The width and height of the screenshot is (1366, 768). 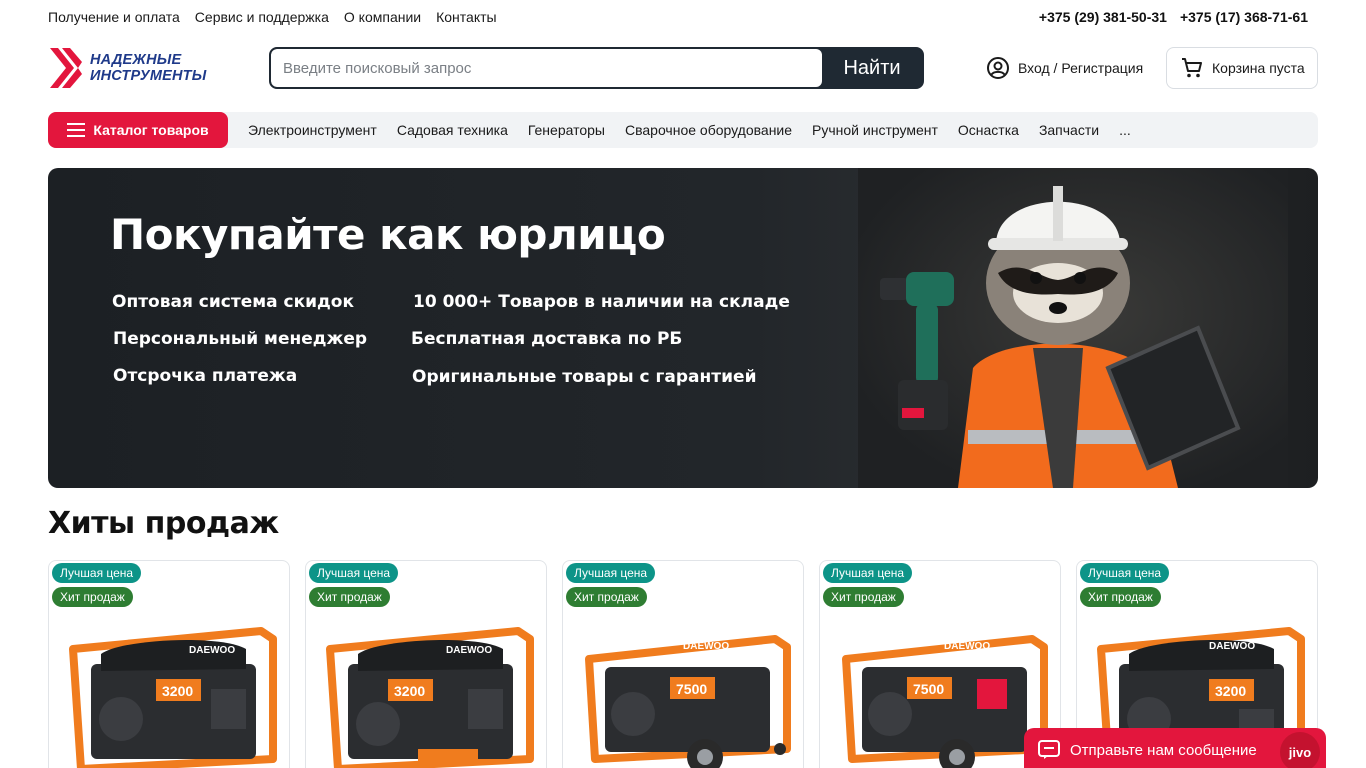 I want to click on chat-widget: Отправьте нам сообщение jivo, so click(x=1175, y=748).